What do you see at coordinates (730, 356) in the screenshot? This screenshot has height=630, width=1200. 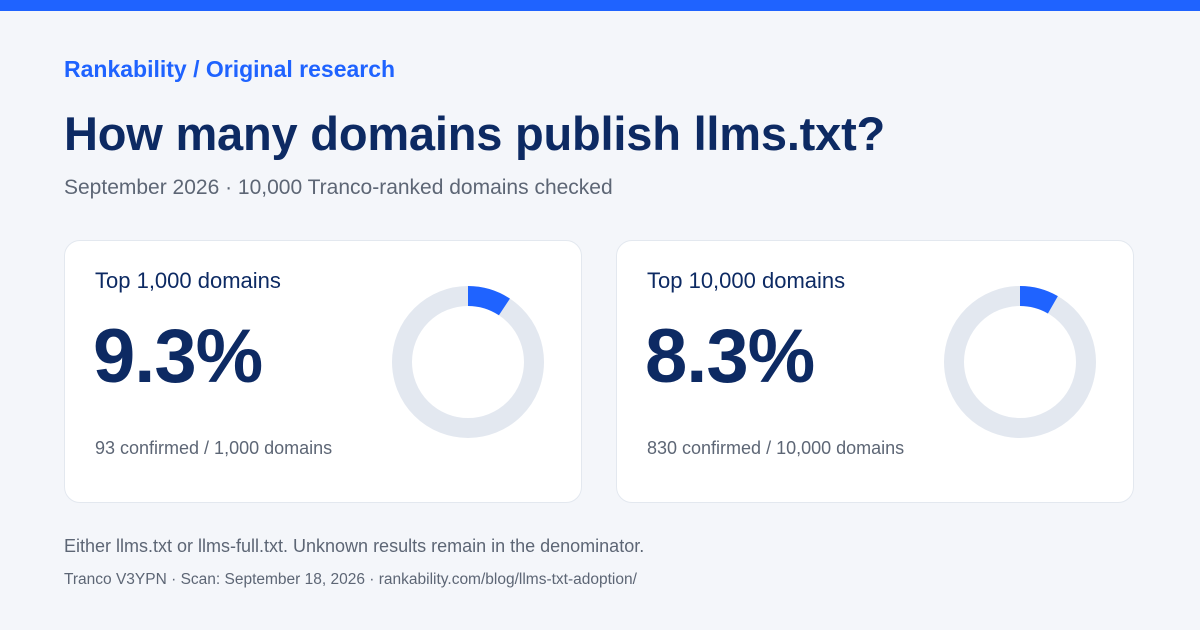 I see `stat-card-percent: 8.3%` at bounding box center [730, 356].